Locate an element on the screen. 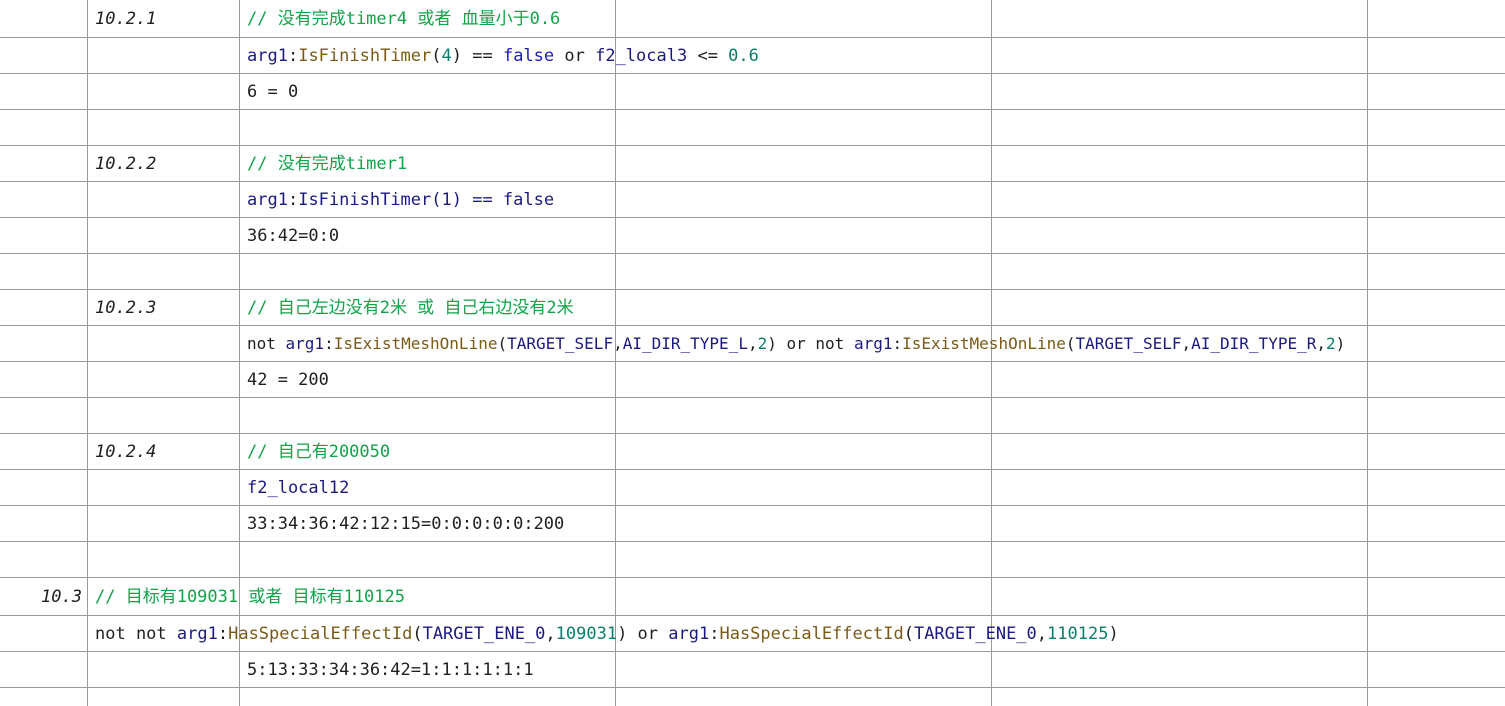 The height and width of the screenshot is (706, 1505). code-token: 110125 is located at coordinates (1078, 634).